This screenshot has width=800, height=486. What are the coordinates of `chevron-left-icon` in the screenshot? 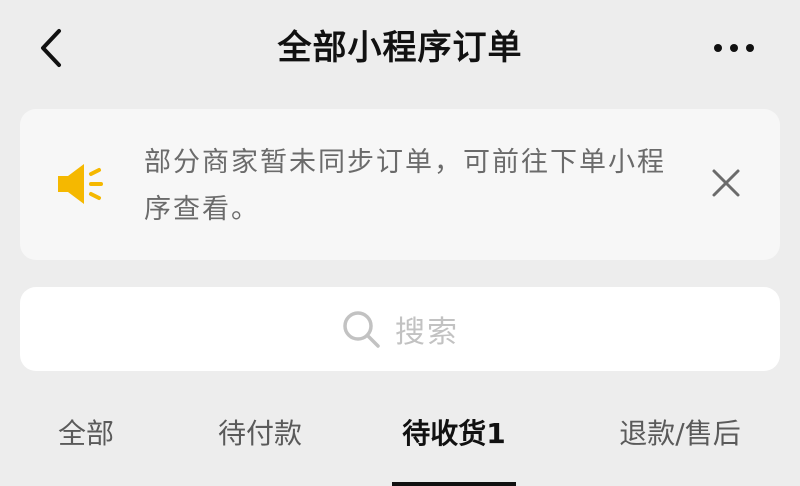 It's located at (51, 48).